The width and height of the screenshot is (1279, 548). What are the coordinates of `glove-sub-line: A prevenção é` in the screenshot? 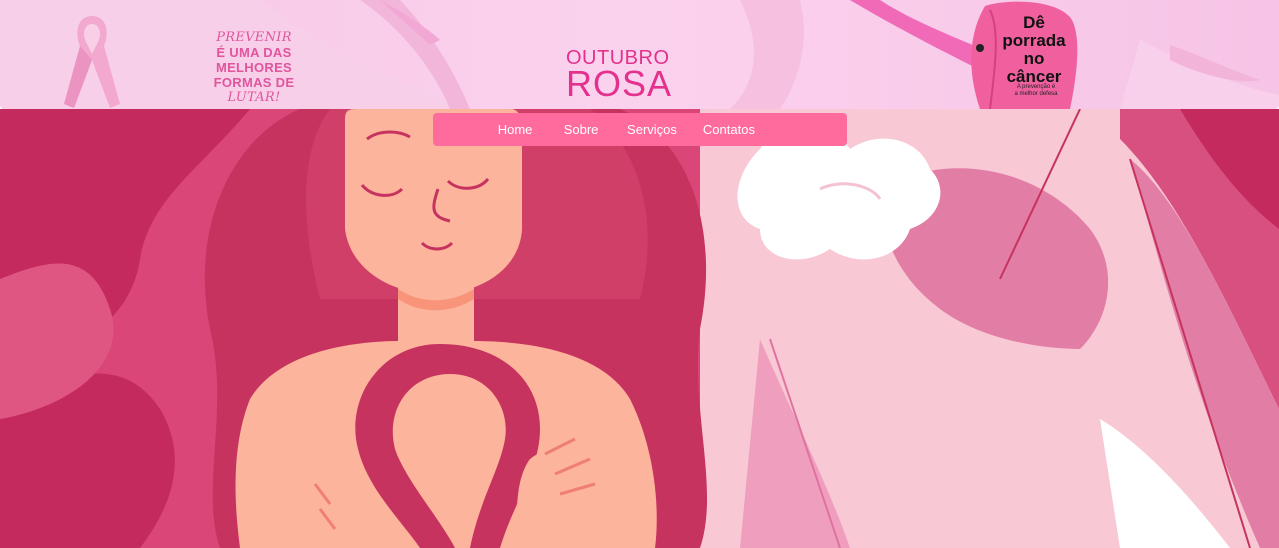 It's located at (1036, 87).